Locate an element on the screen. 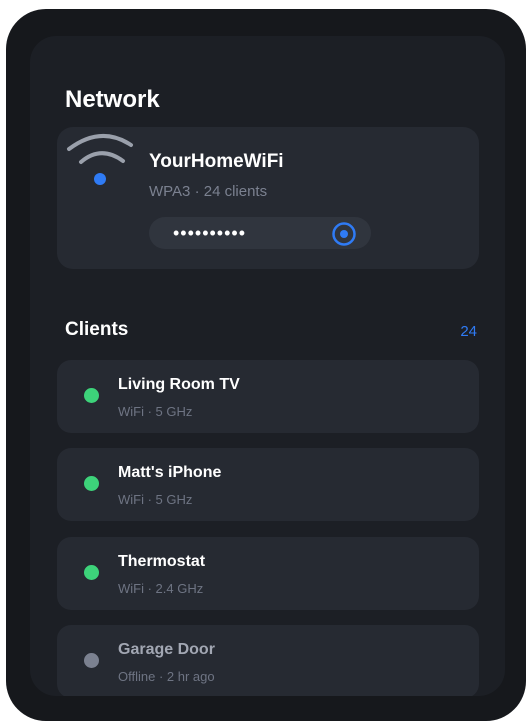 This screenshot has height=721, width=527. client-name: Matt's iPhone is located at coordinates (170, 472).